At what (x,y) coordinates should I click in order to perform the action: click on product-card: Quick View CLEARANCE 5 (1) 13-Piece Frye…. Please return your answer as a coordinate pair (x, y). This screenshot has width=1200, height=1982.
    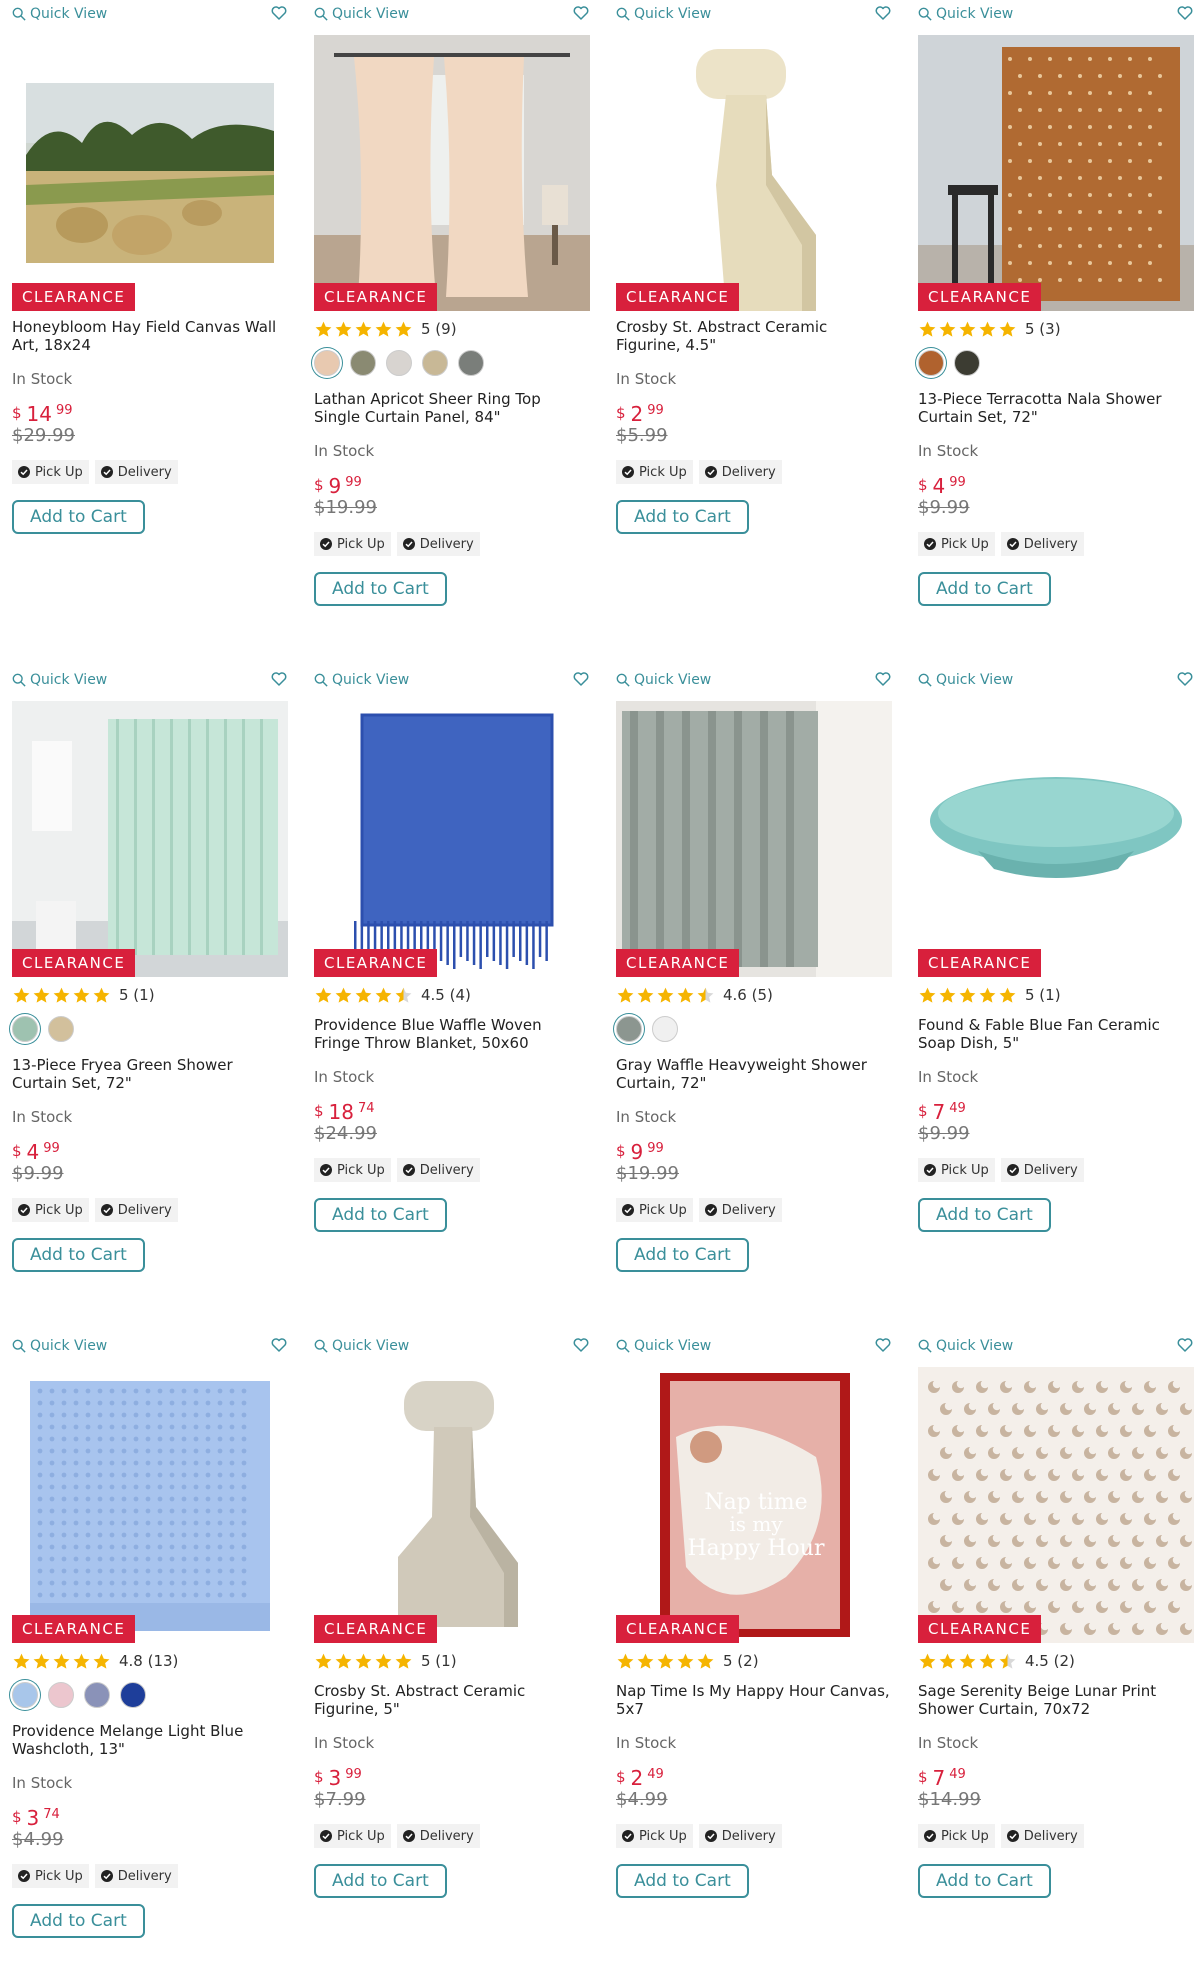
    Looking at the image, I should click on (150, 991).